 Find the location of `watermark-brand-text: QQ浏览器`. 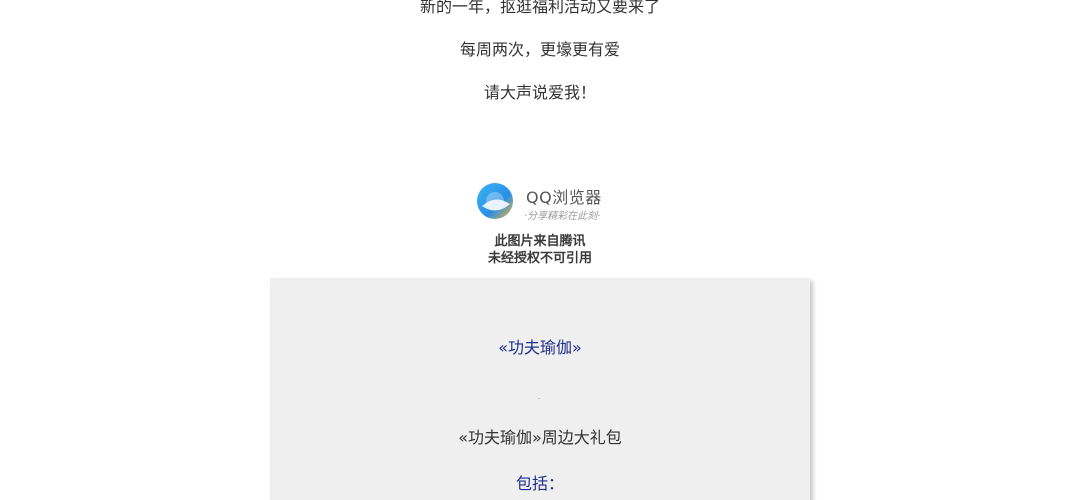

watermark-brand-text: QQ浏览器 is located at coordinates (564, 197).